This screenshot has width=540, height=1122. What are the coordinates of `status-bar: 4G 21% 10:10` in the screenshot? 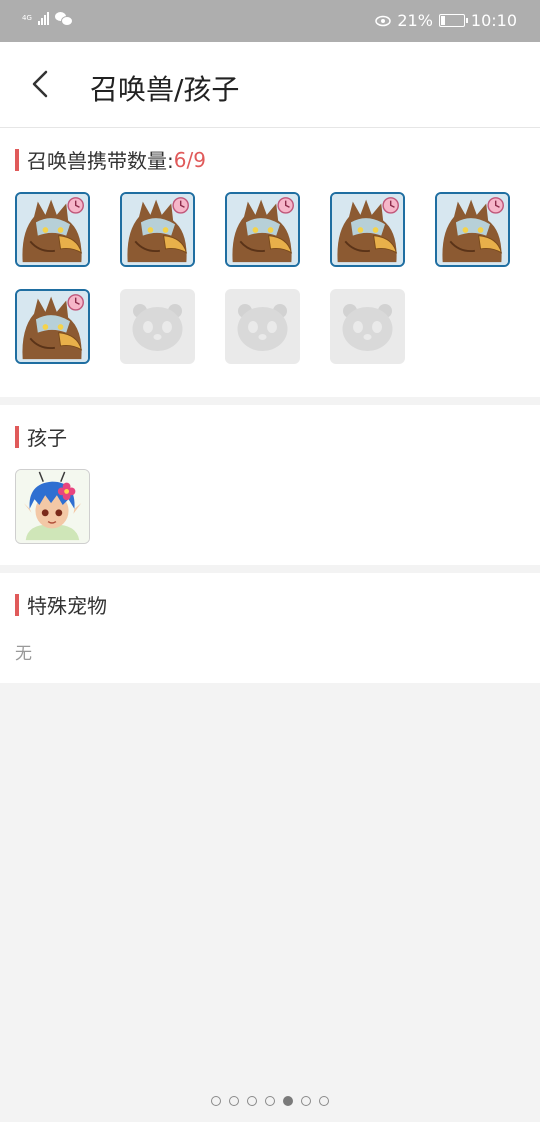 It's located at (270, 21).